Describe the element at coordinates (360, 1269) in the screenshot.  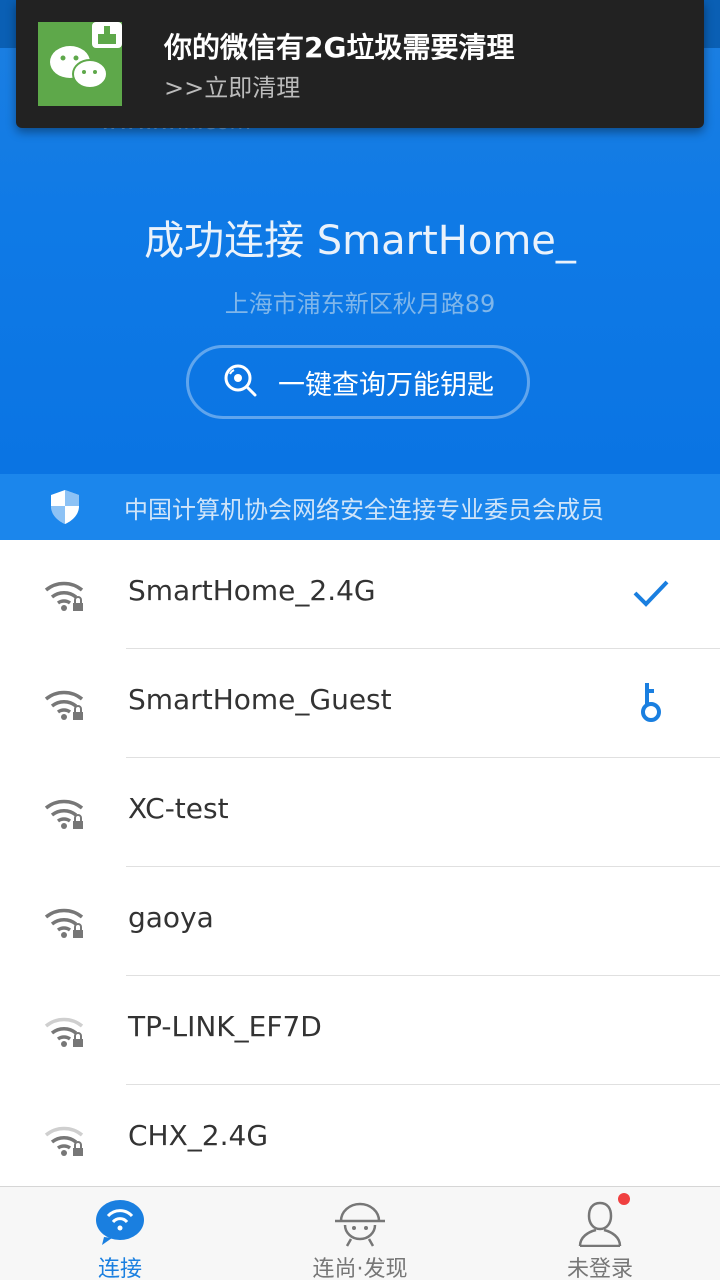
I see `tab-discover-label: 连尚·发现` at that location.